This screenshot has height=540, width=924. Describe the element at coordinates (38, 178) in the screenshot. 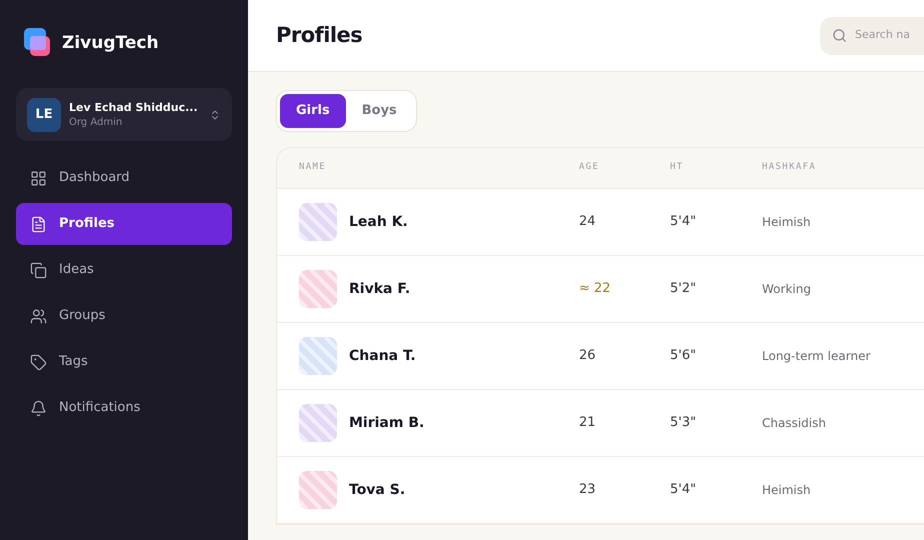

I see `grid-icon` at that location.